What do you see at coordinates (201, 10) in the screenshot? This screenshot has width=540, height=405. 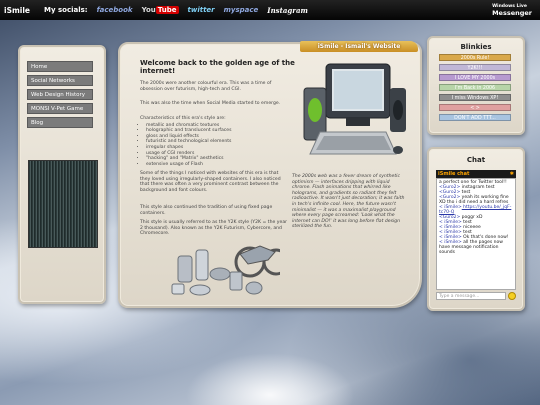 I see `twitter-link: twitter` at bounding box center [201, 10].